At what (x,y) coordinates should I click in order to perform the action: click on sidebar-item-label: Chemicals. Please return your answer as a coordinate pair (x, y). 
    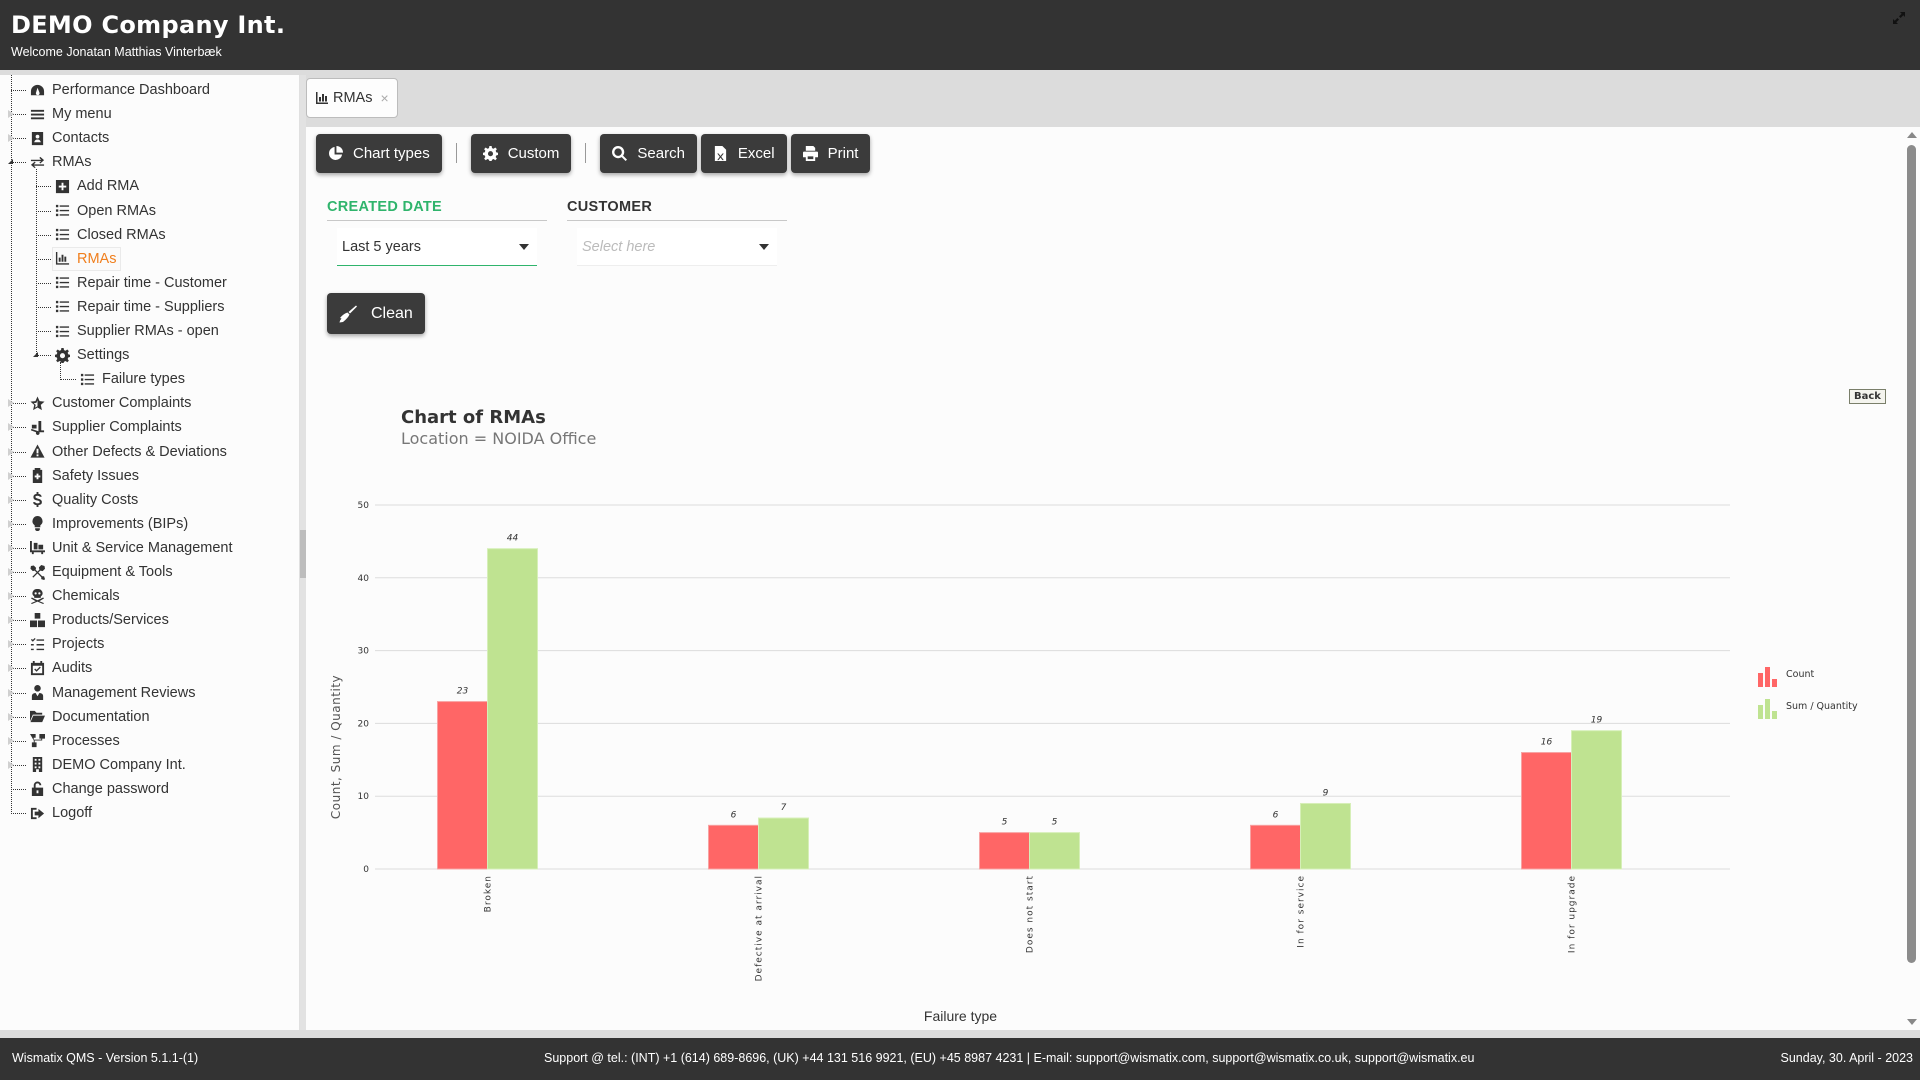
    Looking at the image, I should click on (86, 596).